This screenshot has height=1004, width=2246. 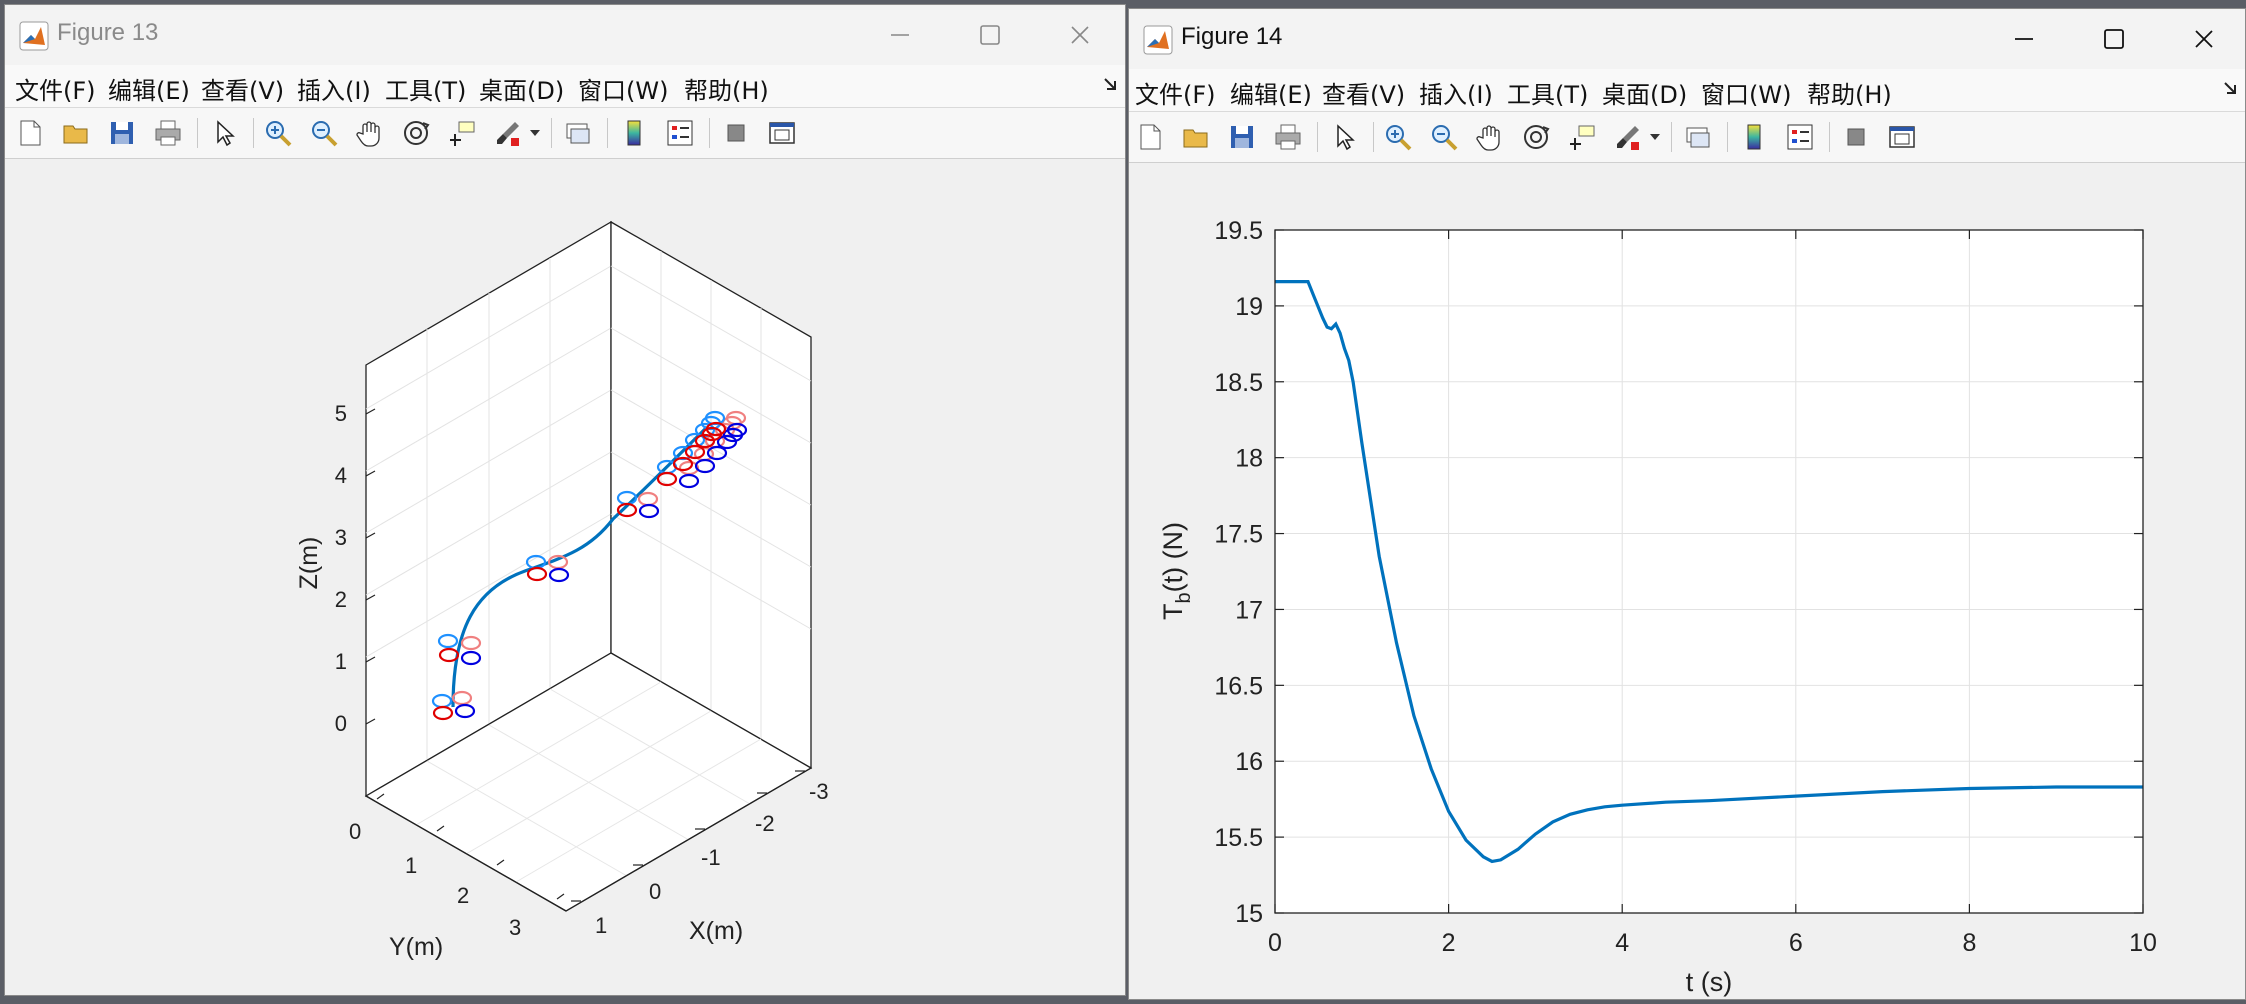 I want to click on x-tick-label: -2, so click(x=765, y=823).